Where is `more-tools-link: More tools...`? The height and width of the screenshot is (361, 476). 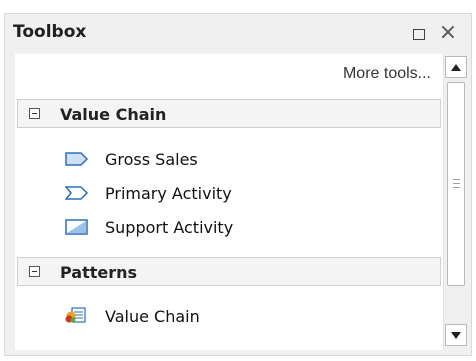 more-tools-link: More tools... is located at coordinates (387, 74).